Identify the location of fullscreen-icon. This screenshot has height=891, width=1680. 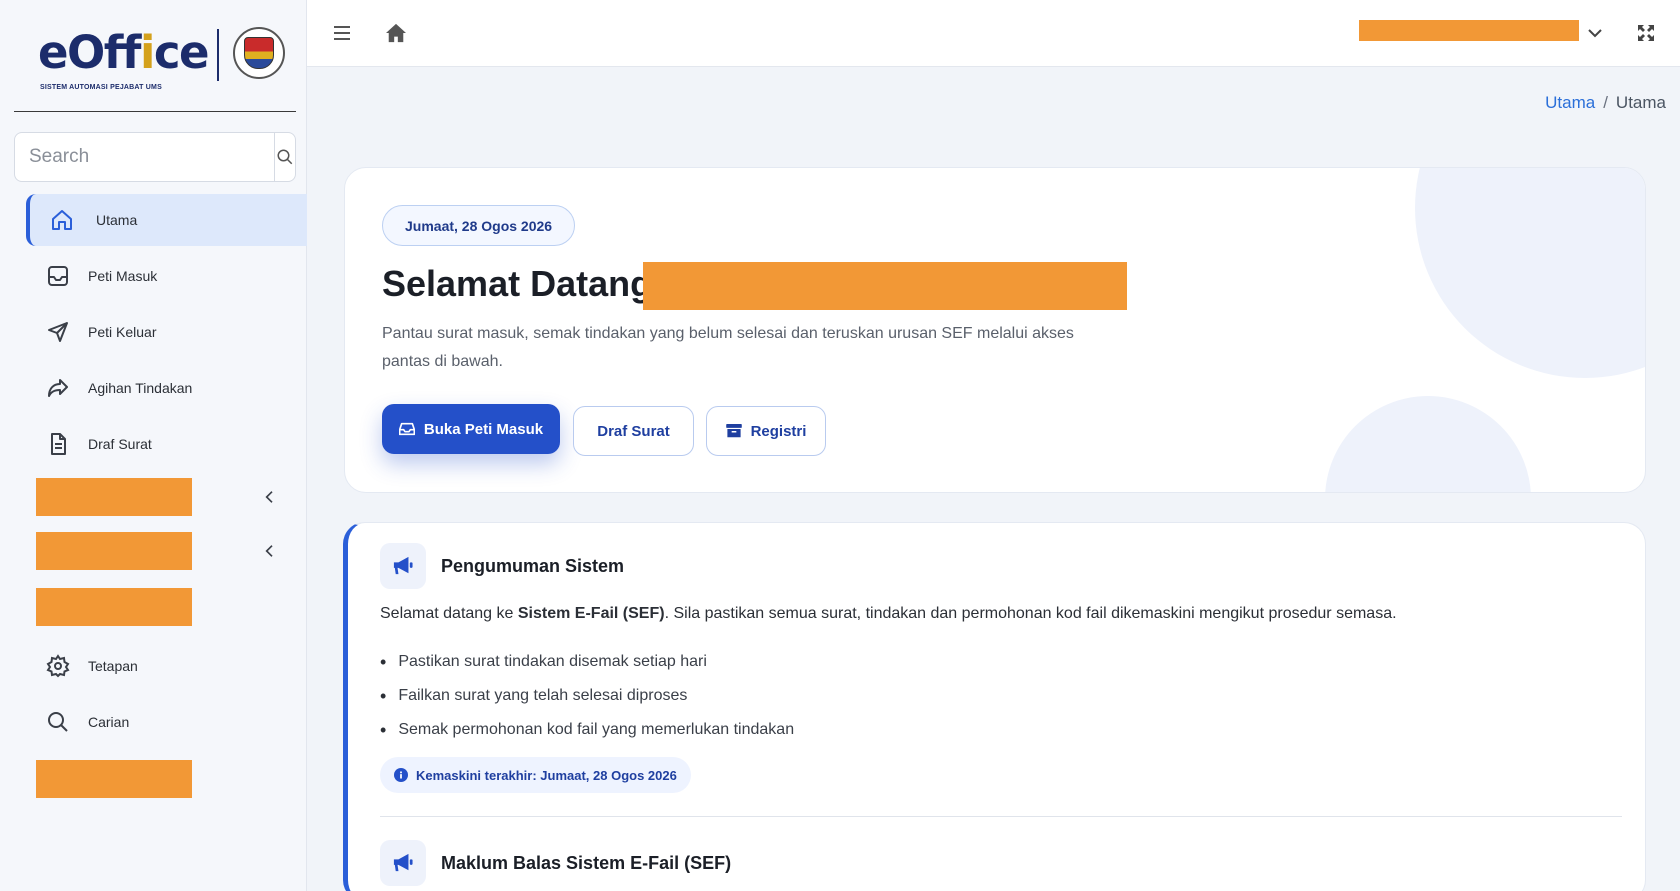
(1646, 33).